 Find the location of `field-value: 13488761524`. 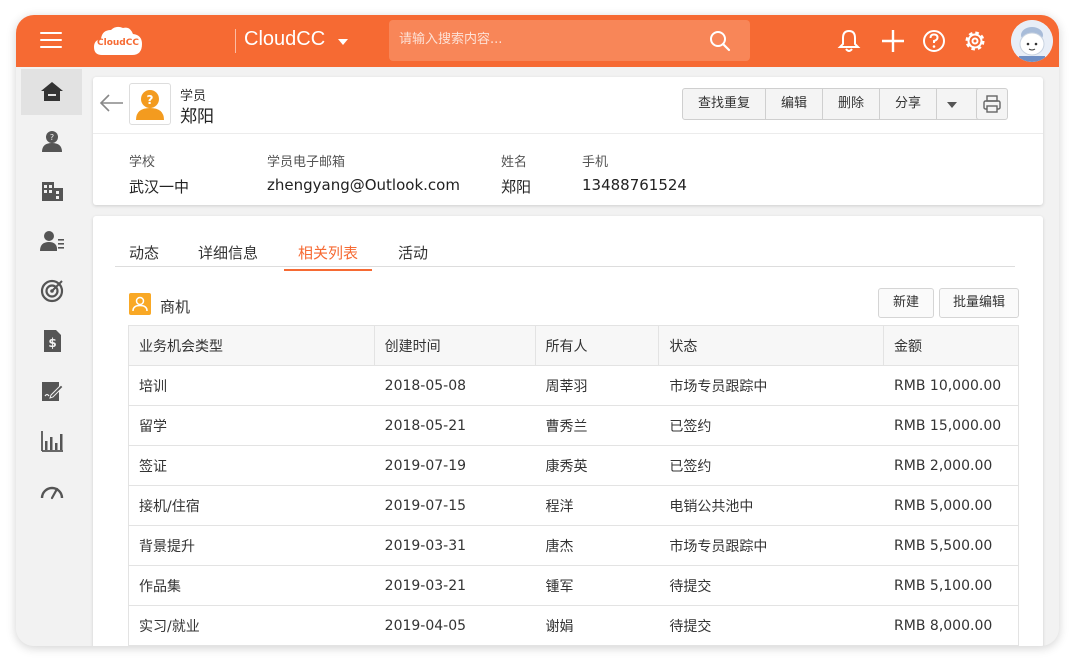

field-value: 13488761524 is located at coordinates (634, 185).